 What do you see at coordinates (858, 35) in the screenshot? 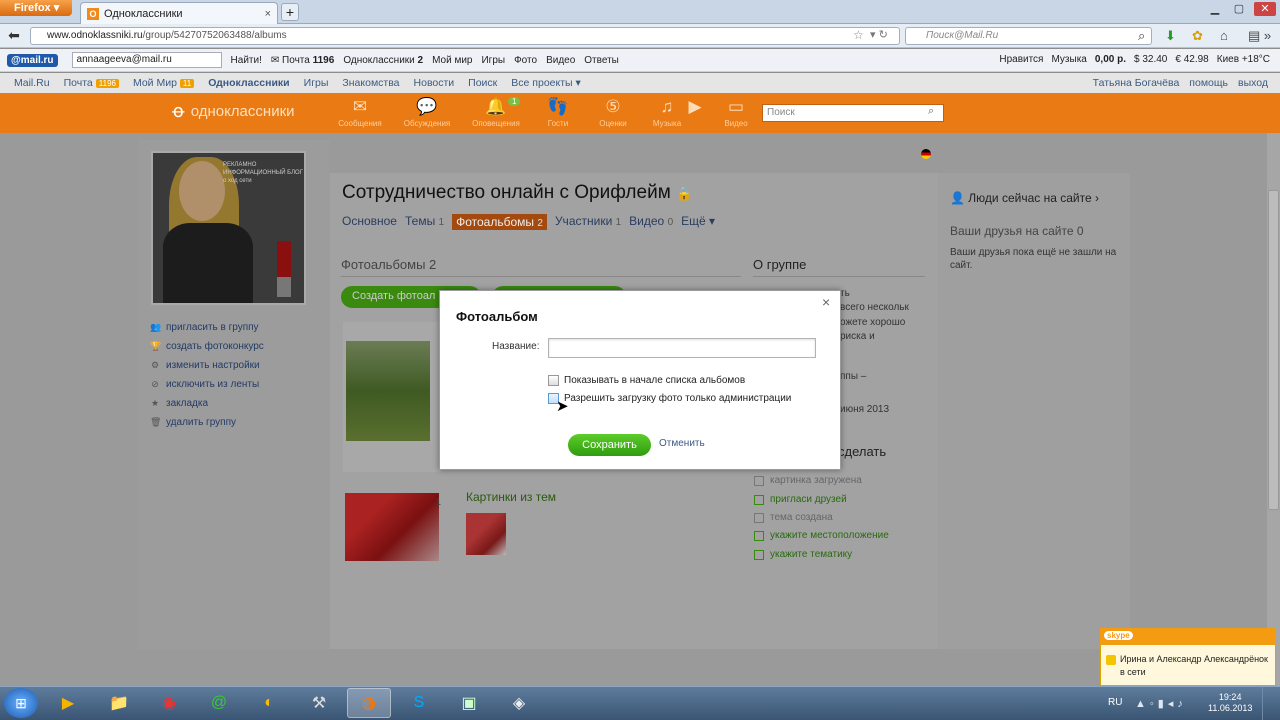
I see `bookmark-star-icon: ☆` at bounding box center [858, 35].